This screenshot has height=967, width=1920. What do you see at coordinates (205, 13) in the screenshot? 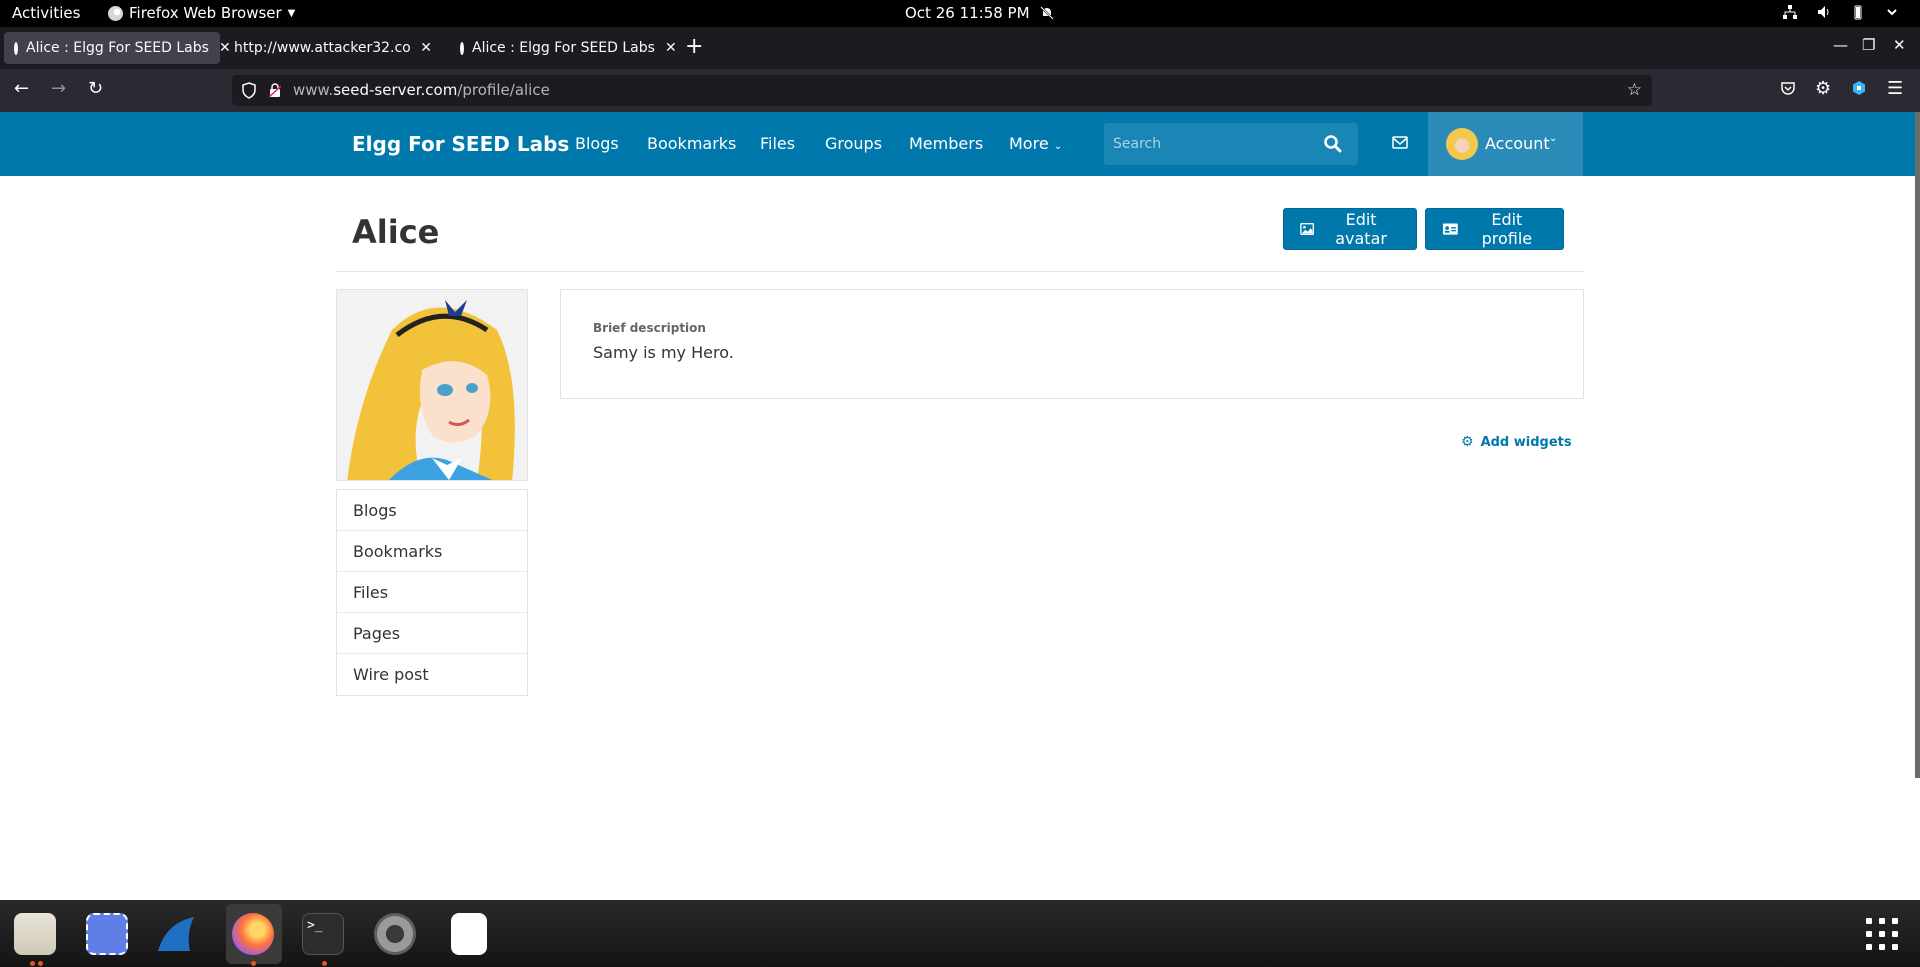
I see `app-menu-label: Firefox Web Browser` at bounding box center [205, 13].